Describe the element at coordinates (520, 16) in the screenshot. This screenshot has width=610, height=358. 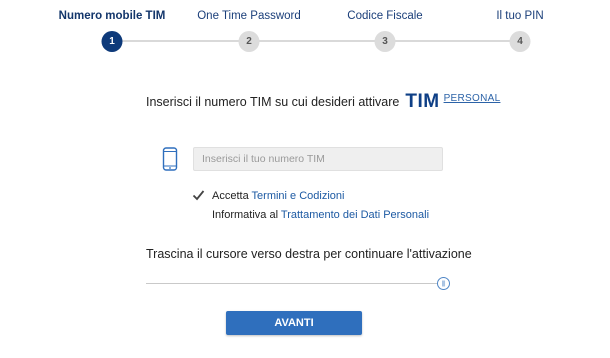
I see `step-4-label: Il tuo PIN` at that location.